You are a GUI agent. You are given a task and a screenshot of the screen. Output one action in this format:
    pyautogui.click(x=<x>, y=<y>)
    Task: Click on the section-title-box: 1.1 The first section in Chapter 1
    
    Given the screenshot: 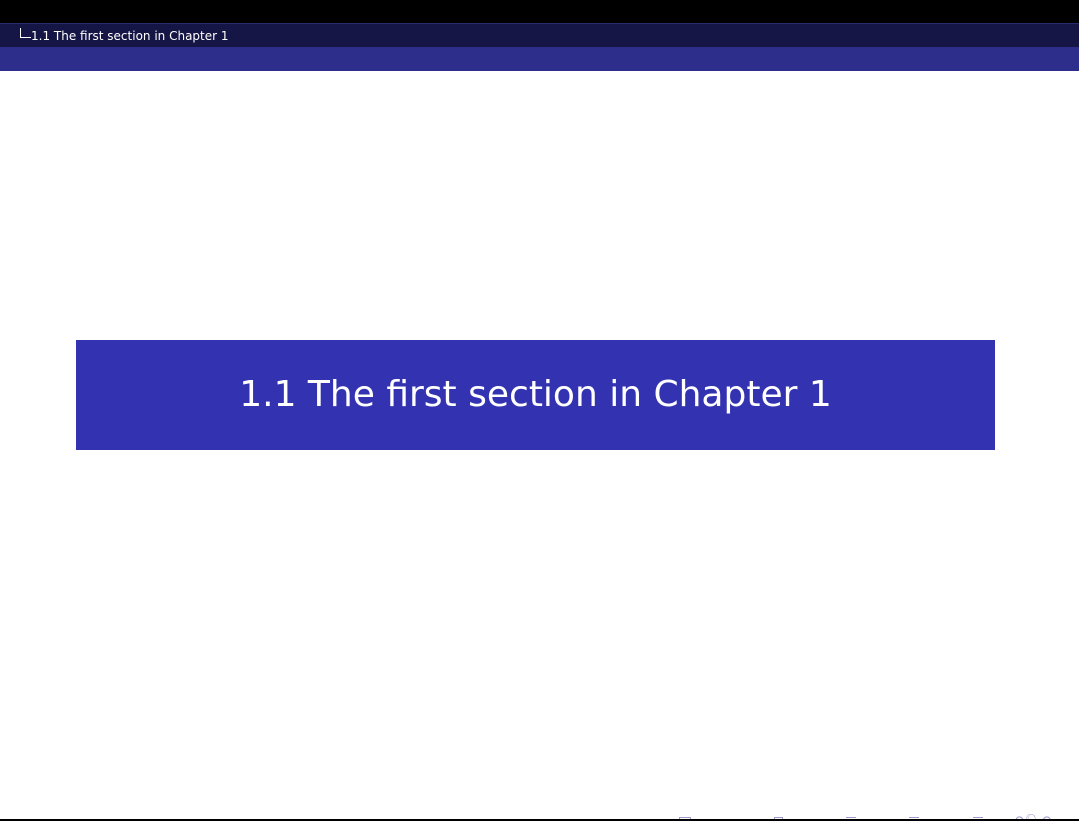 What is the action you would take?
    pyautogui.click(x=535, y=395)
    